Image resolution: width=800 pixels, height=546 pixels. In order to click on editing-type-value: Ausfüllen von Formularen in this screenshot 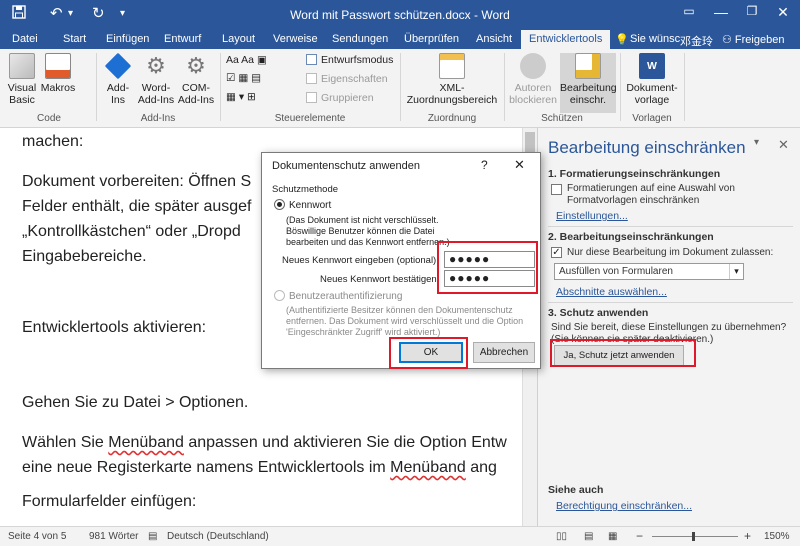, I will do `click(616, 271)`.